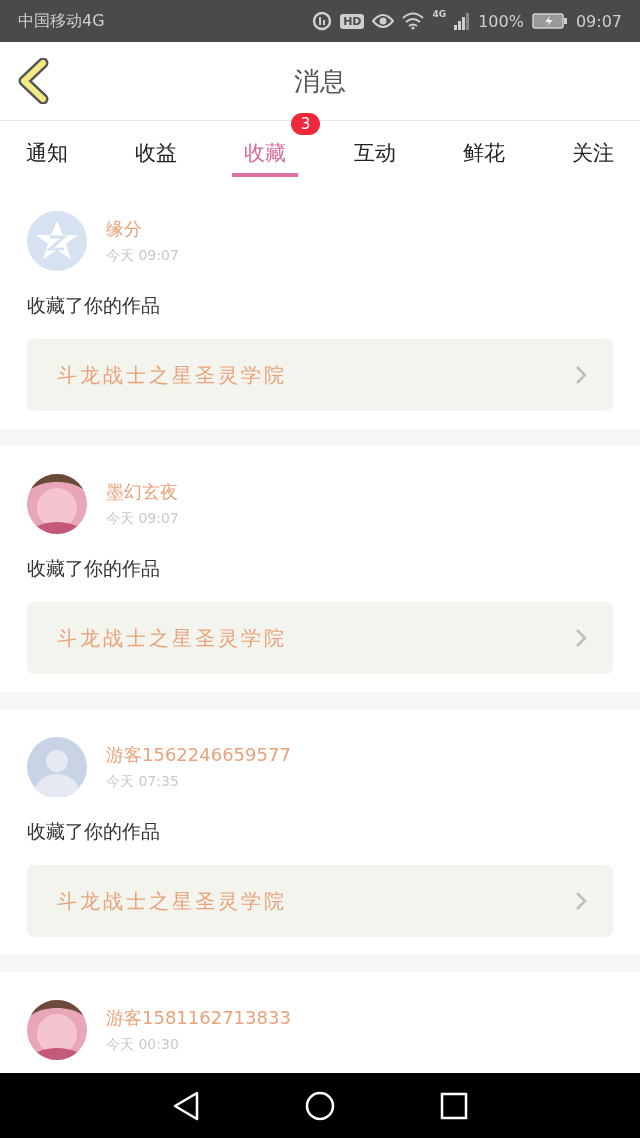  I want to click on recents-nav-button, so click(453, 1105).